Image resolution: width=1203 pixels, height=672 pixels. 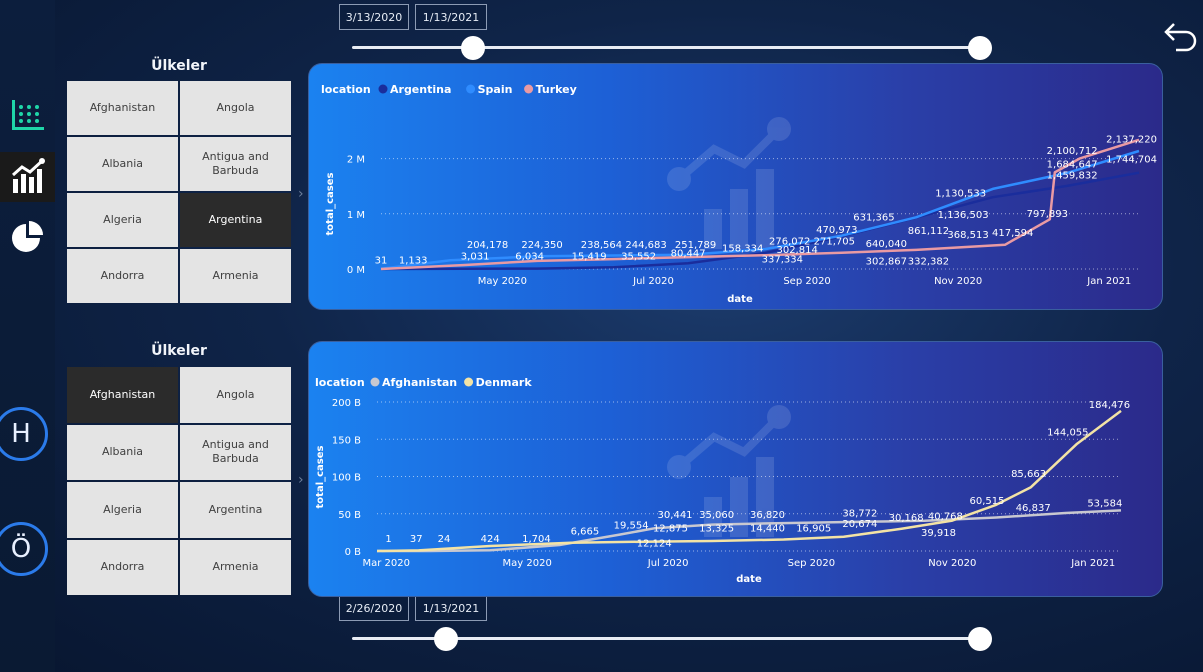 I want to click on pie-chart-icon, so click(x=27, y=236).